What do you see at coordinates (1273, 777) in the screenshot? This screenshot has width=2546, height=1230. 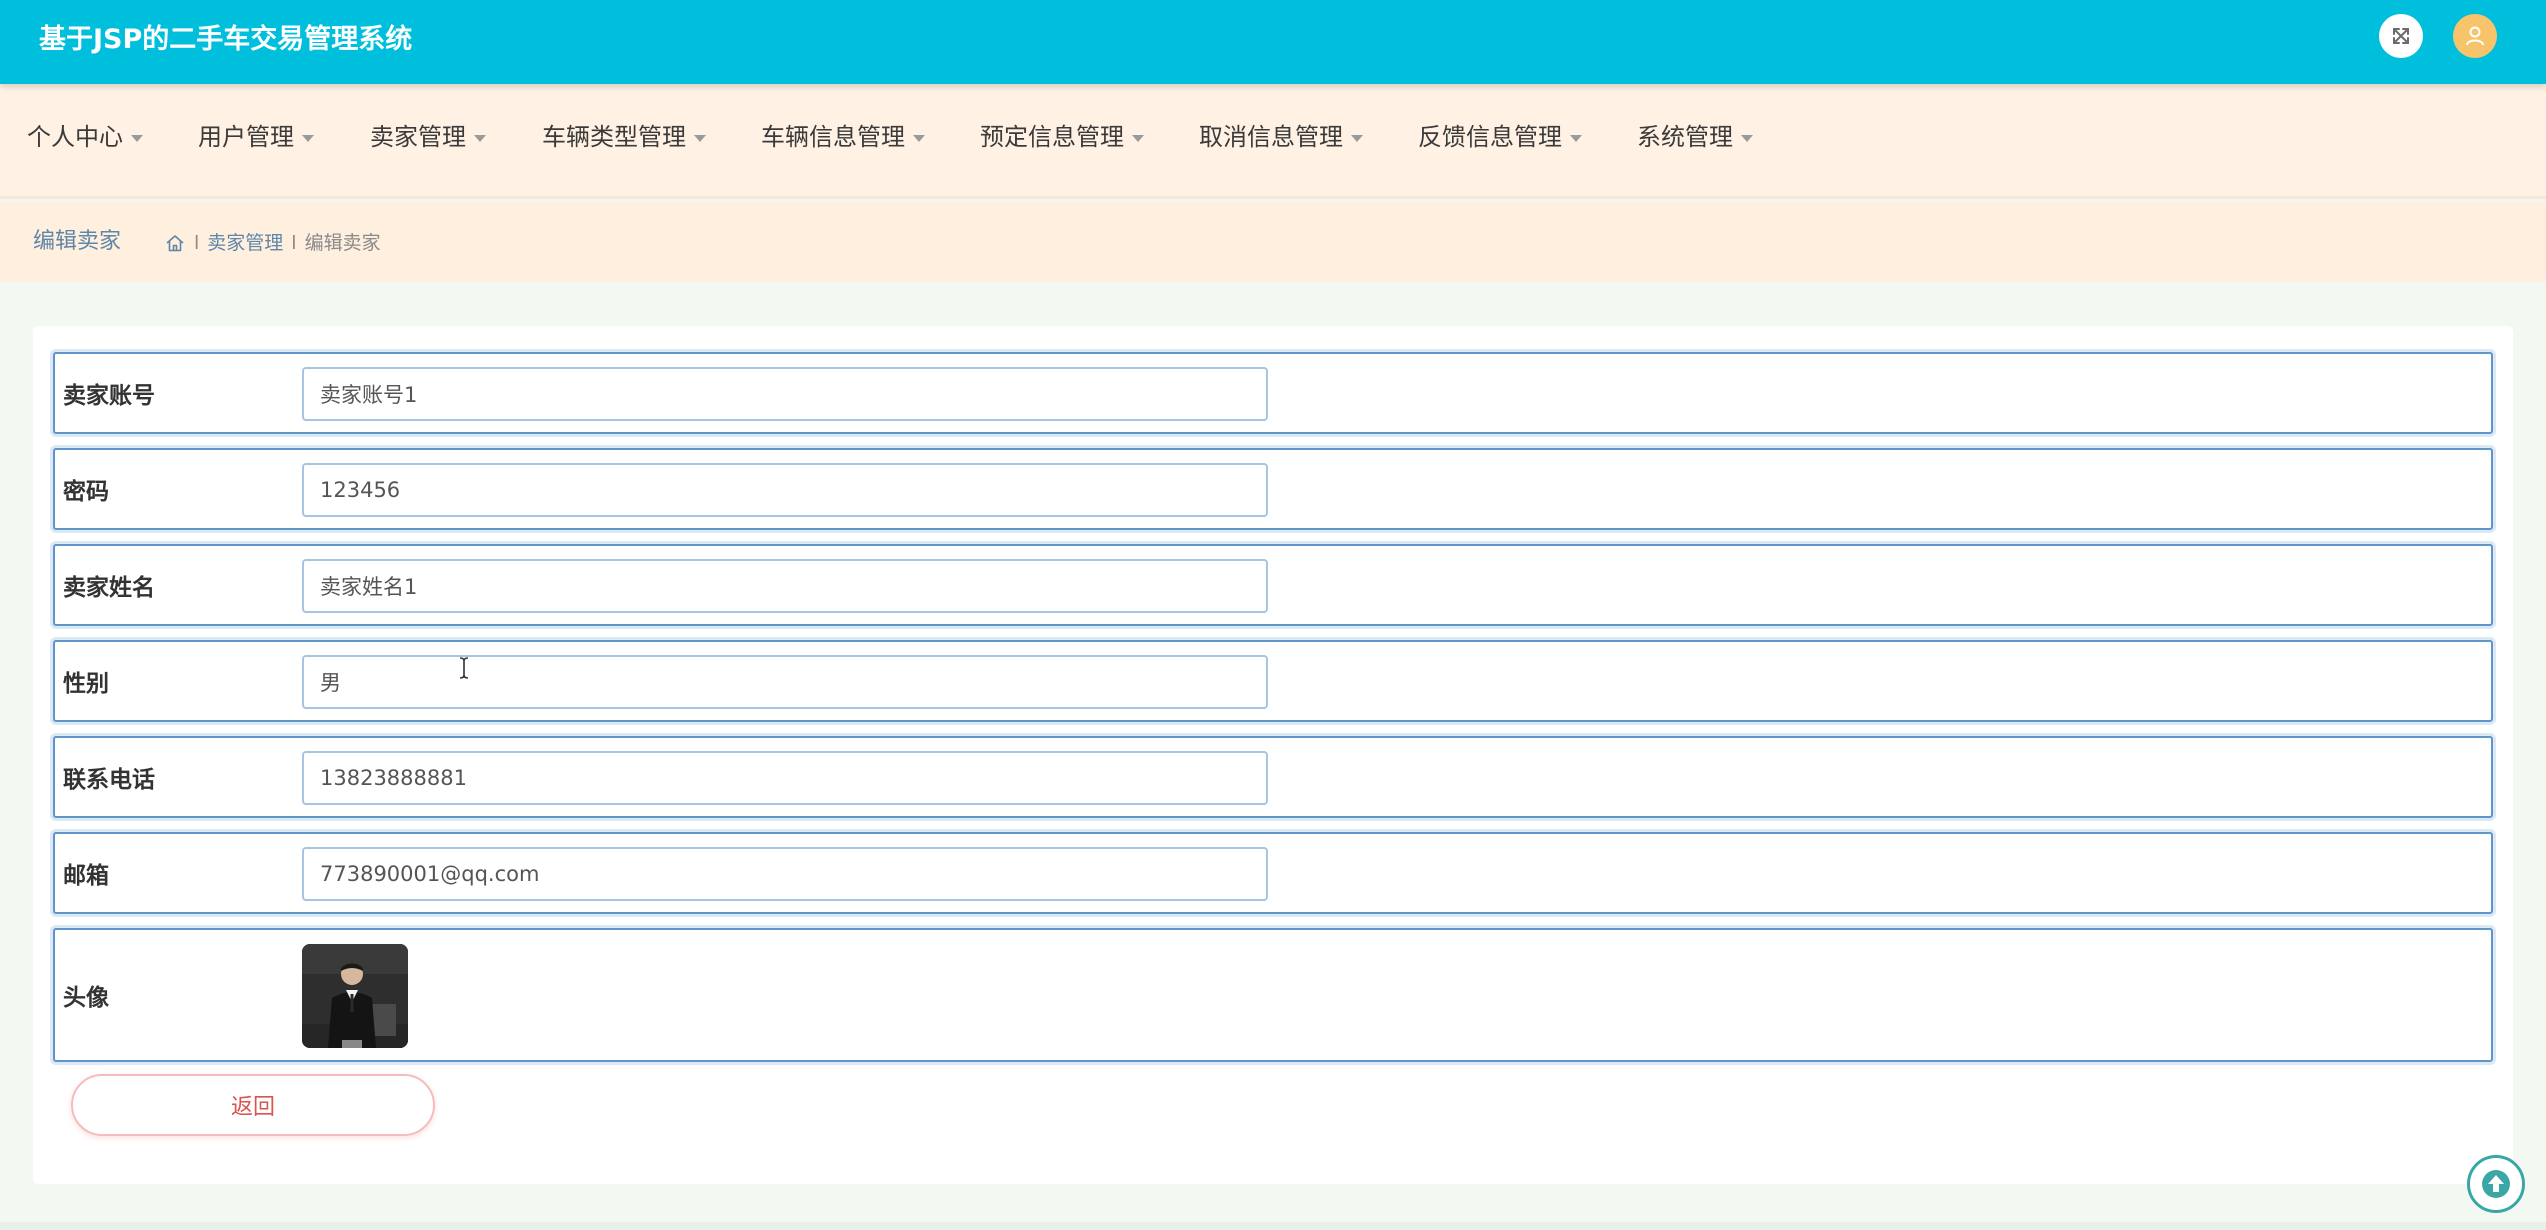 I see `form-row-phone: 联系电话` at bounding box center [1273, 777].